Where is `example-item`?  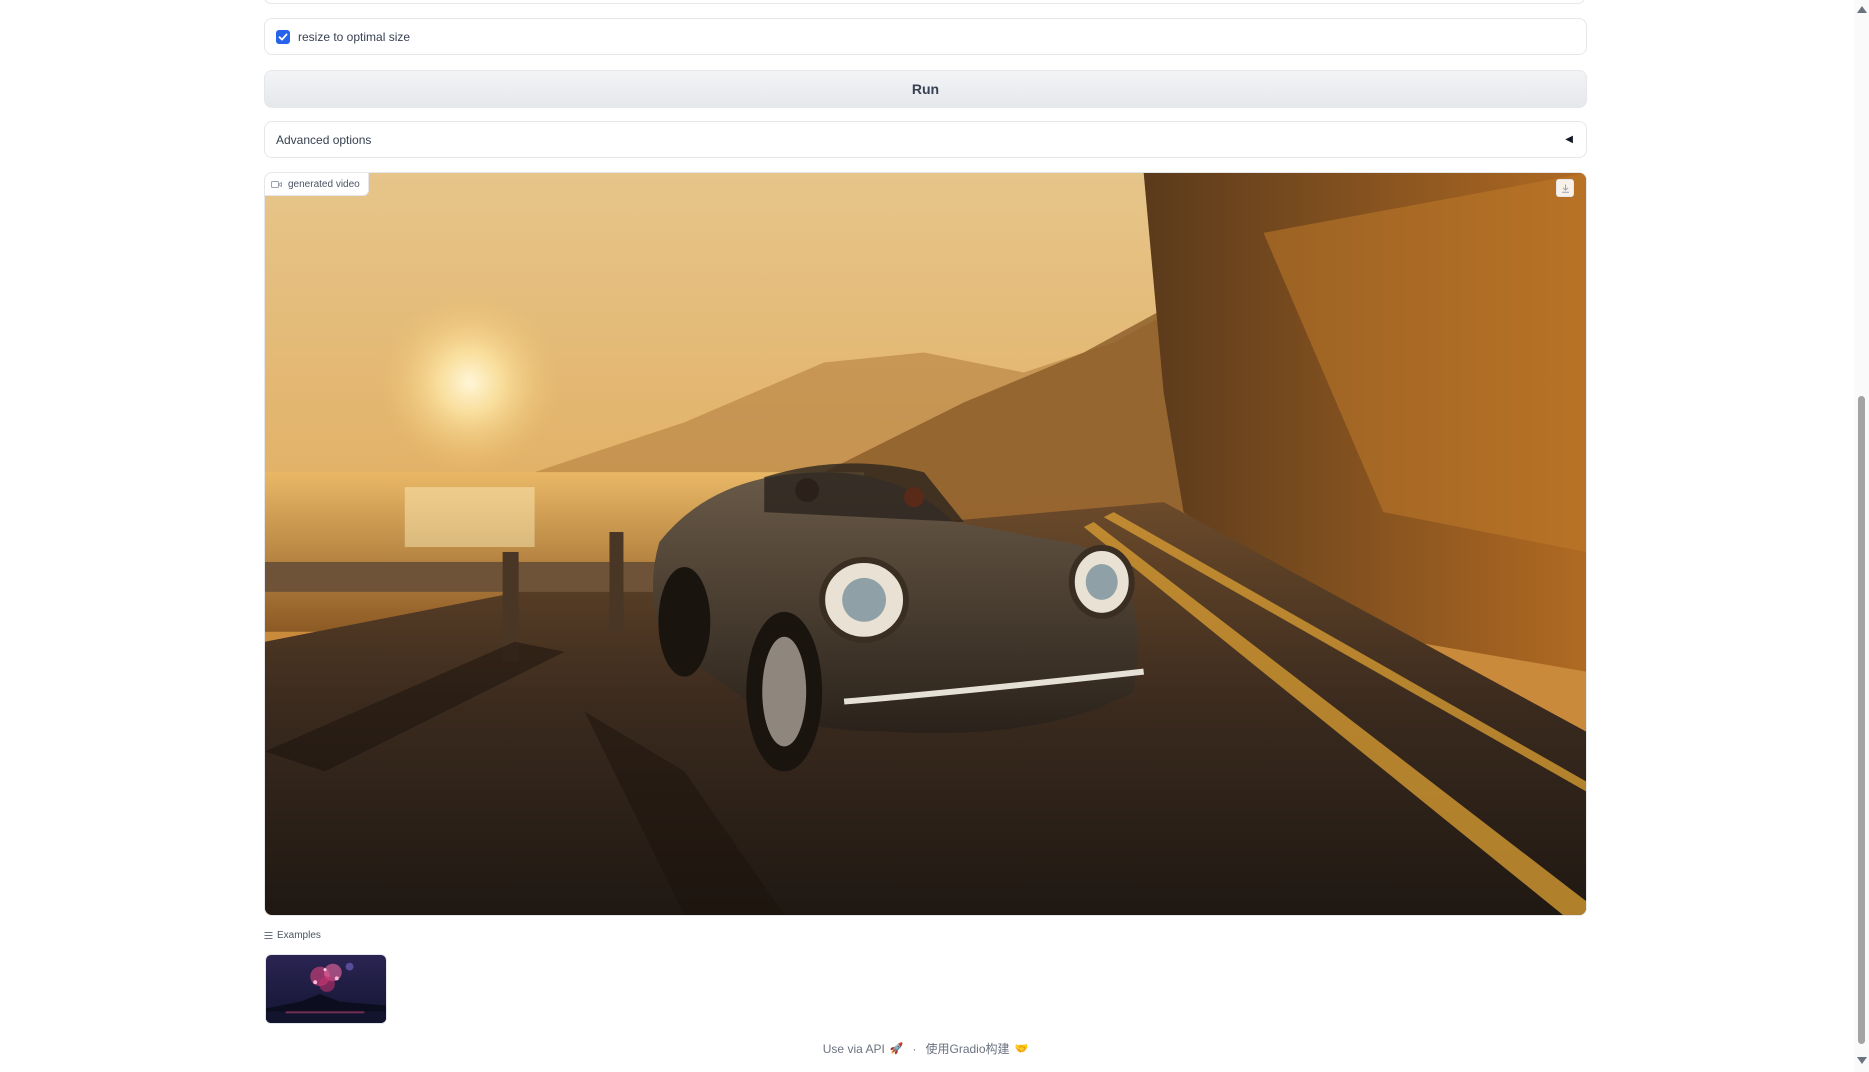
example-item is located at coordinates (326, 989).